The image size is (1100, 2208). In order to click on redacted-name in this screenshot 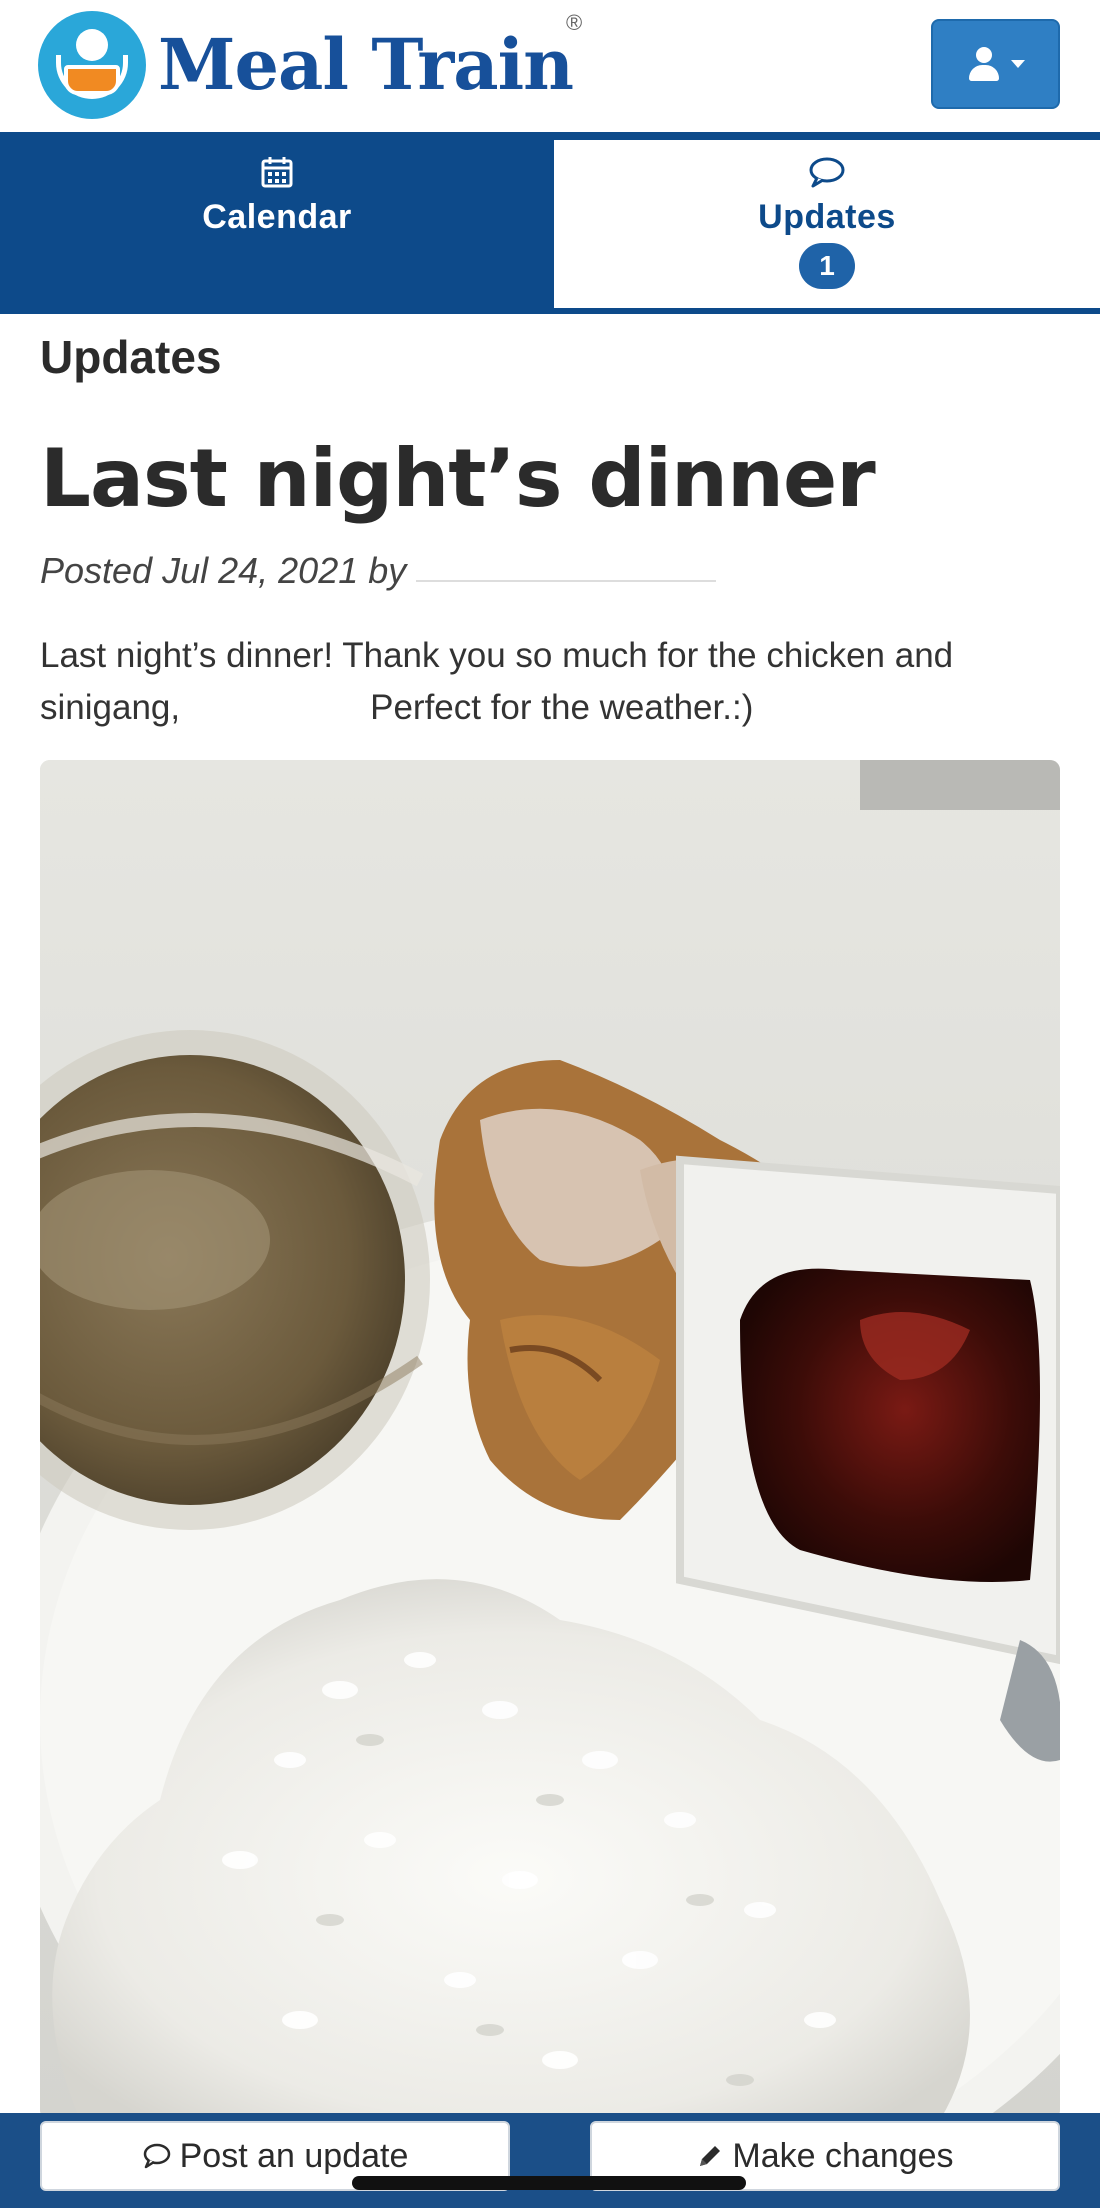, I will do `click(275, 708)`.